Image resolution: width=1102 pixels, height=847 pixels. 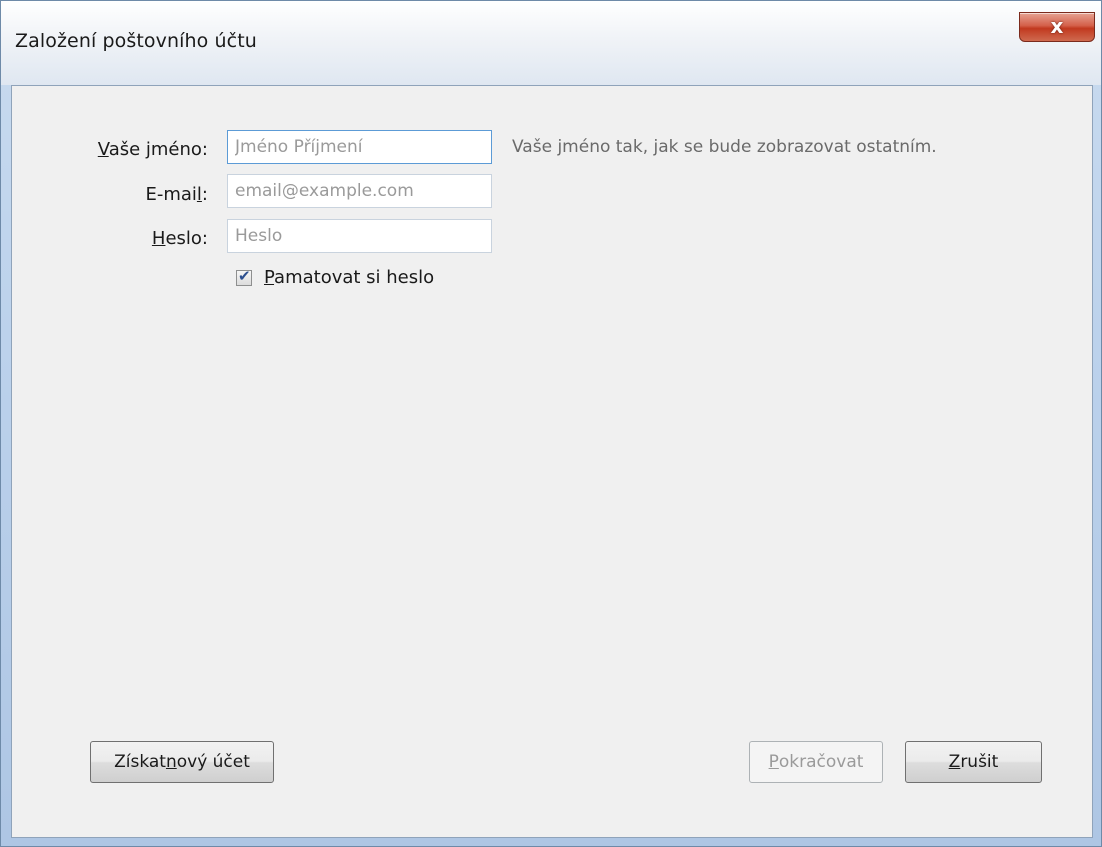 I want to click on remember-password-checkbox, so click(x=244, y=276).